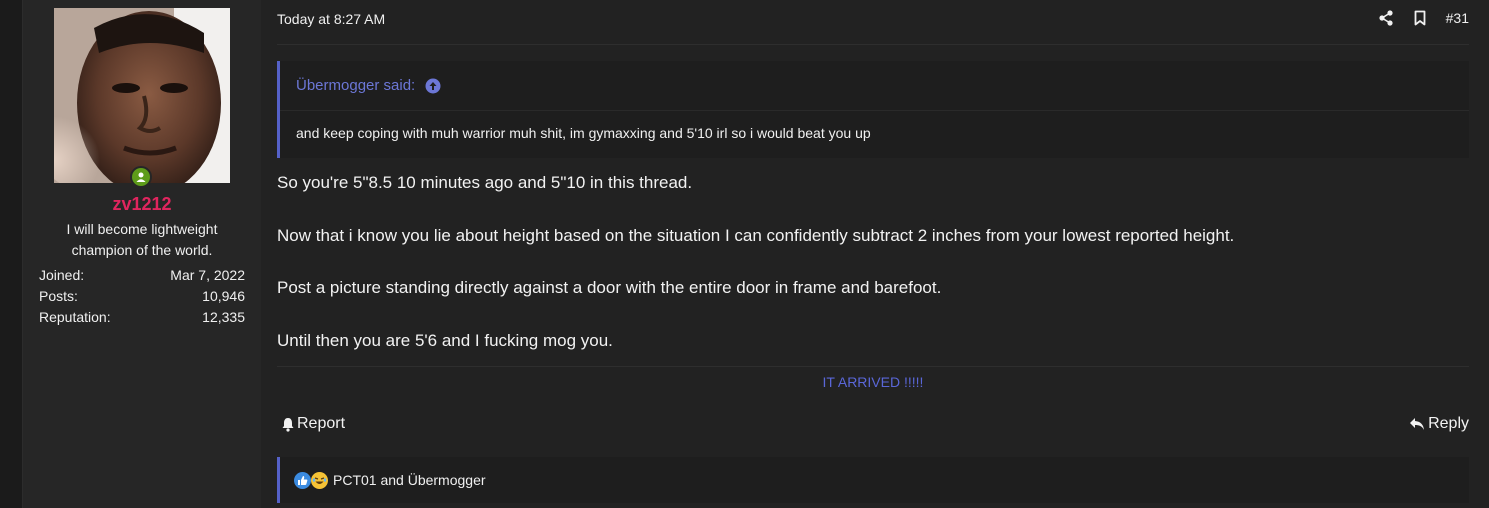 The height and width of the screenshot is (508, 1489). I want to click on post-header-actions: #31, so click(1423, 18).